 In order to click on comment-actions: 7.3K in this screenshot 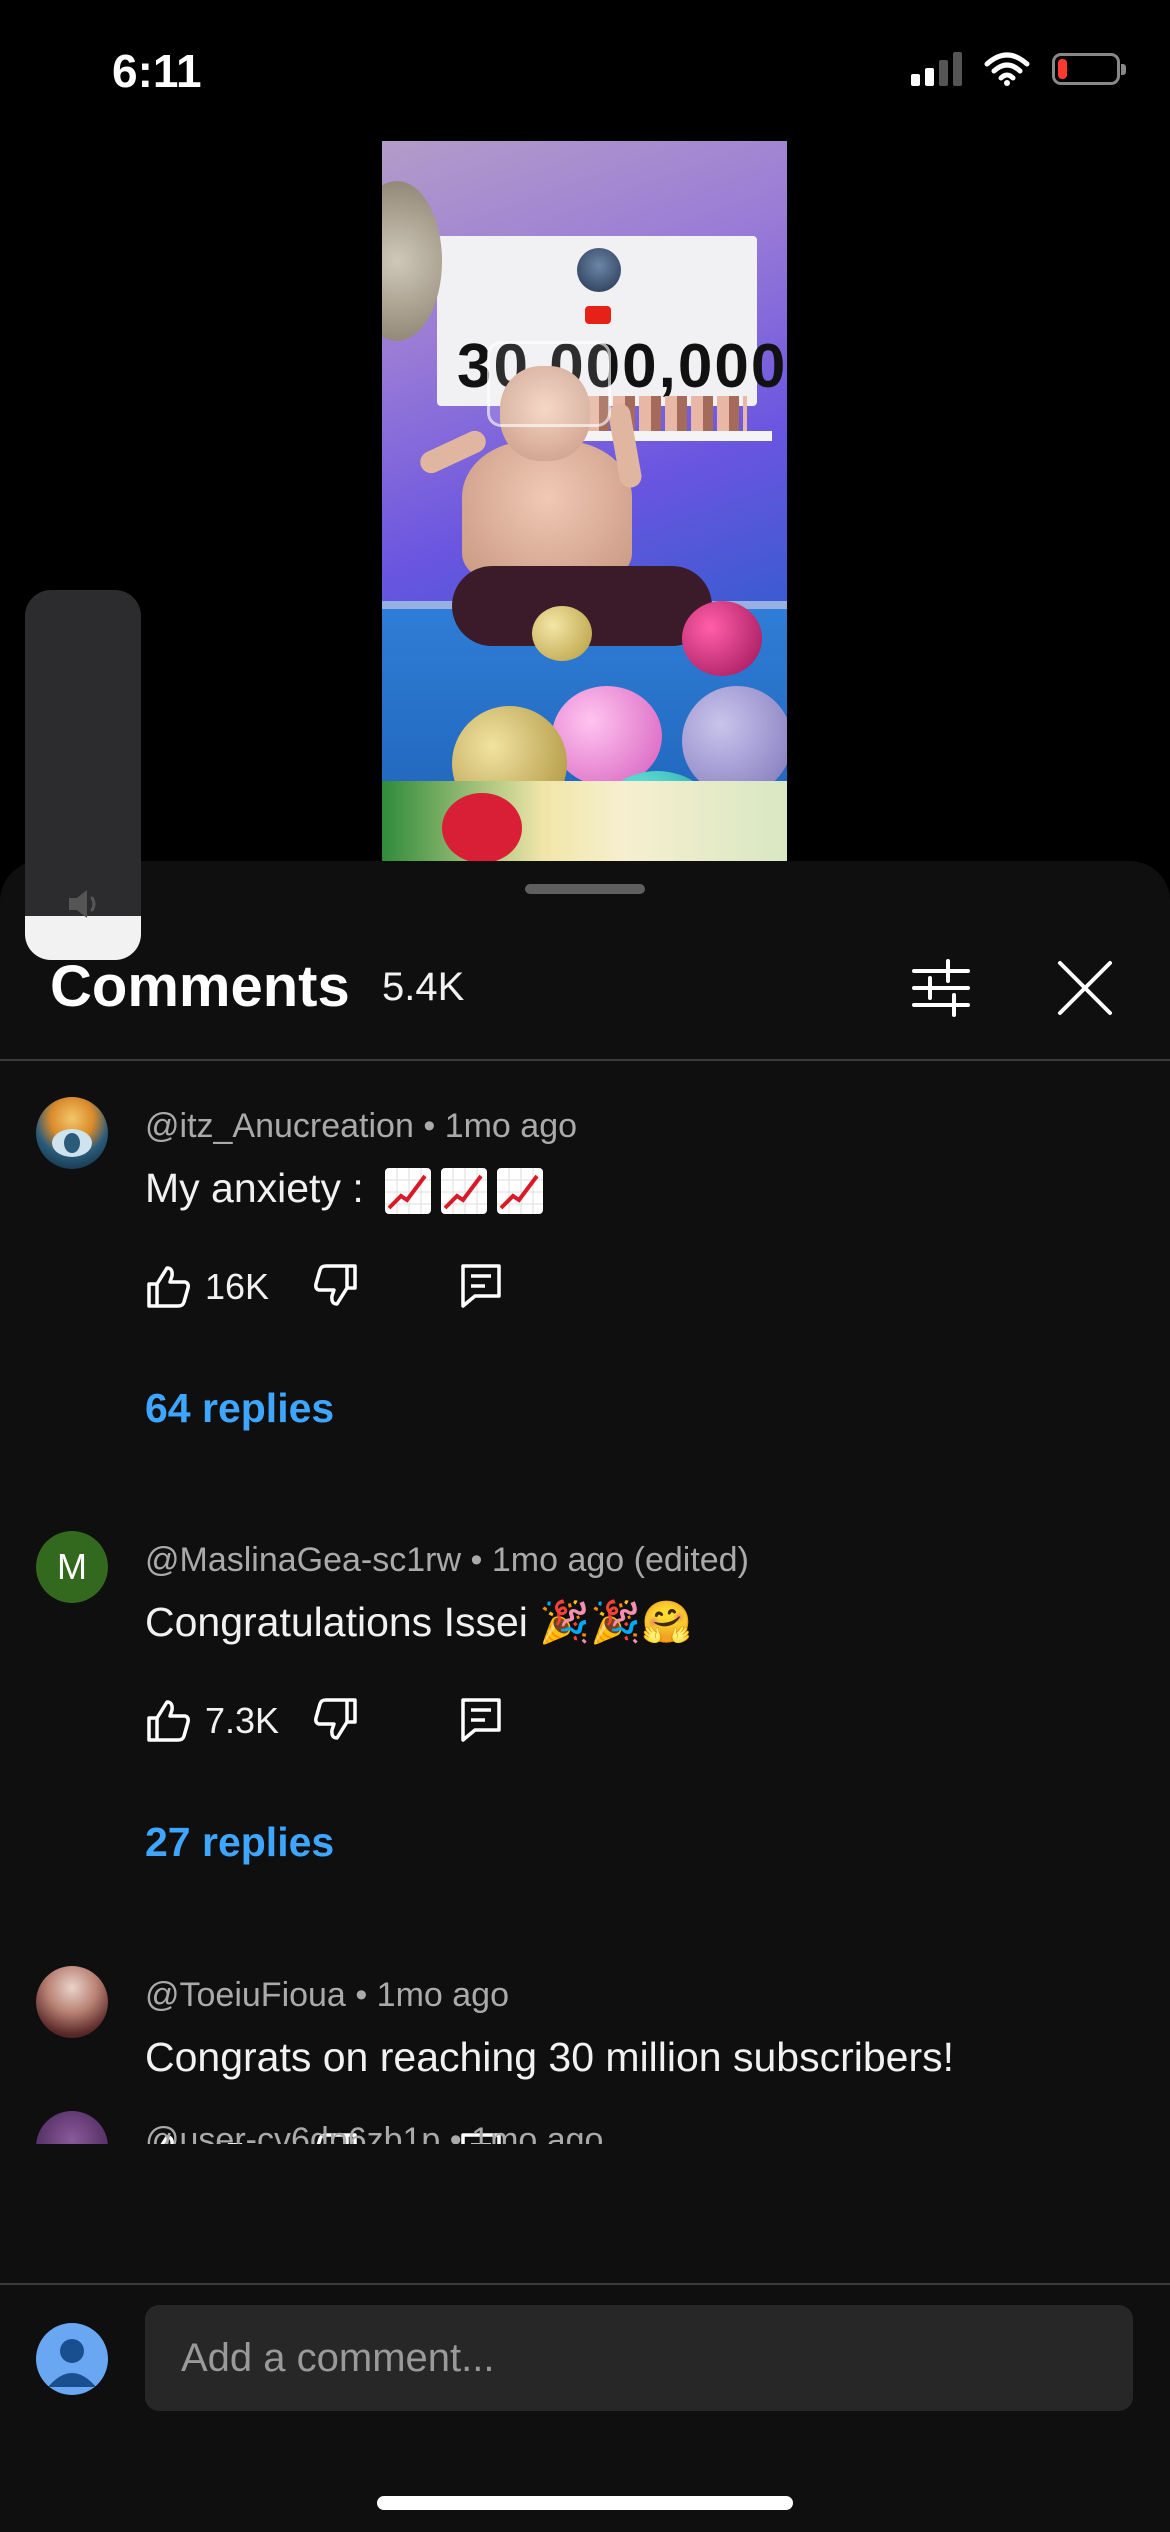, I will do `click(324, 1721)`.